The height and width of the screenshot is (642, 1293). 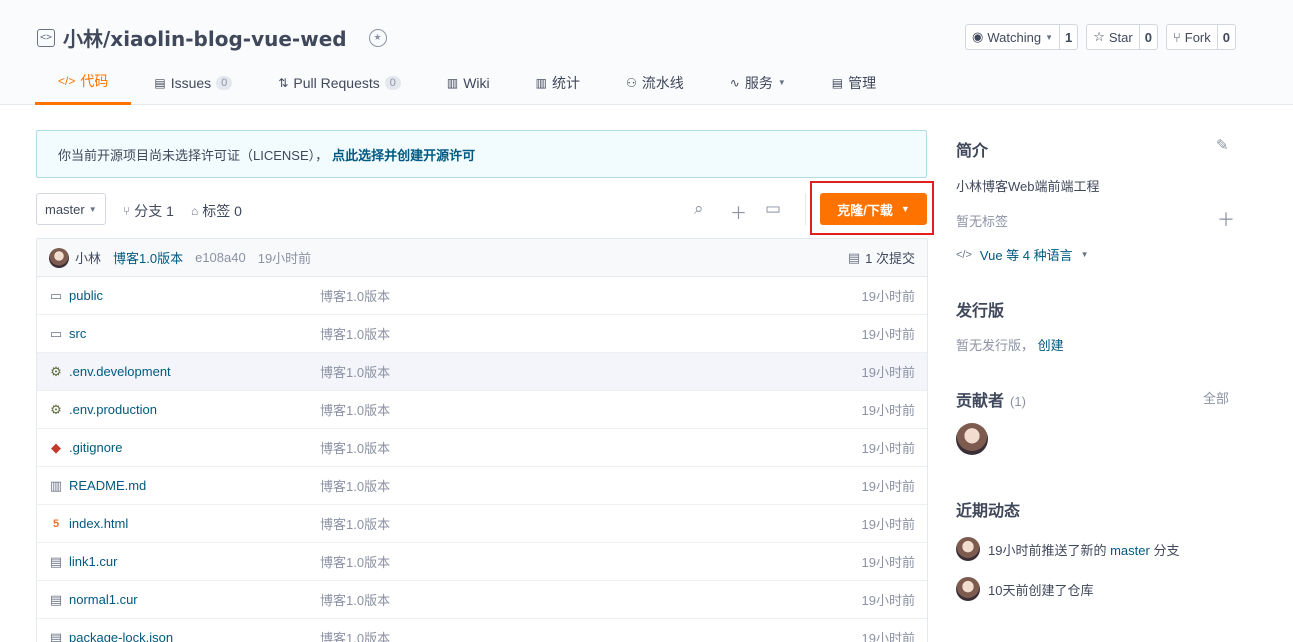 What do you see at coordinates (972, 439) in the screenshot?
I see `contributor-avatar` at bounding box center [972, 439].